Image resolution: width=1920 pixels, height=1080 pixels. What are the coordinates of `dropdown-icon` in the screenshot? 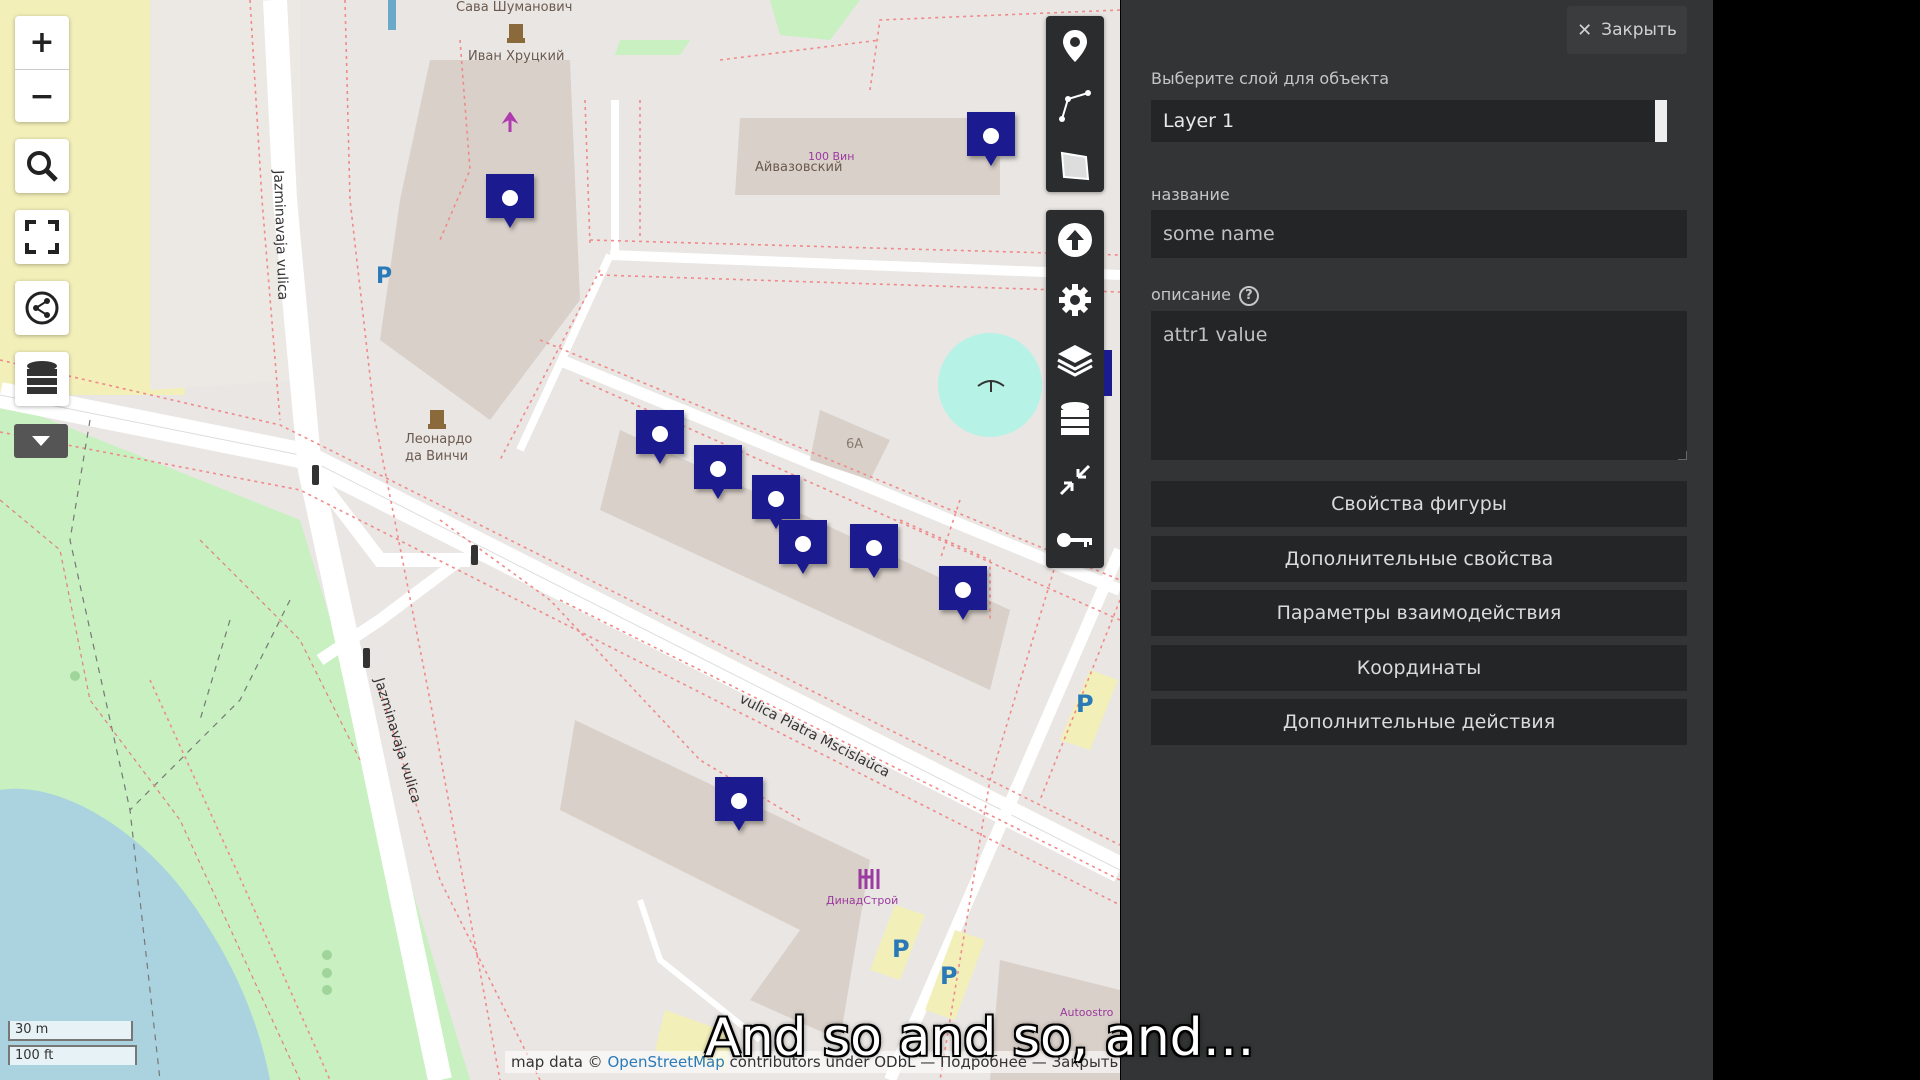 It's located at (41, 441).